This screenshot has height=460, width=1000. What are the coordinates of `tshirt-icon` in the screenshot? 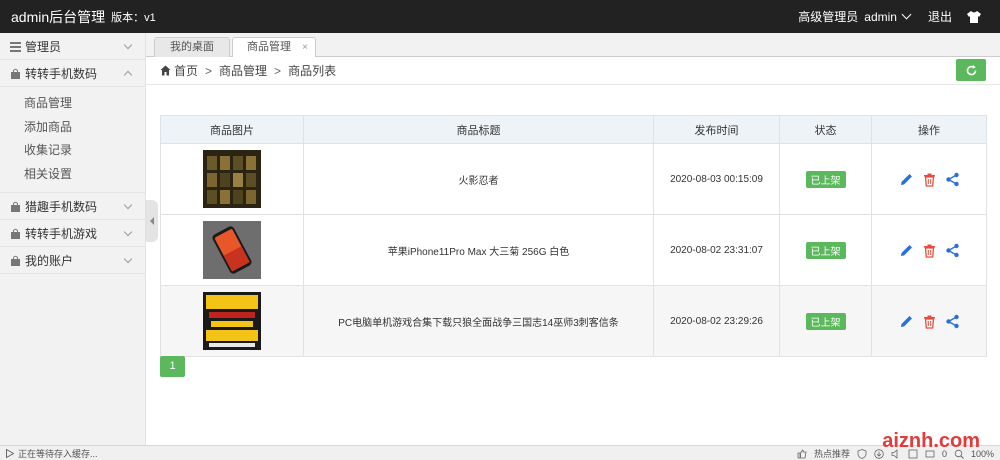 It's located at (974, 17).